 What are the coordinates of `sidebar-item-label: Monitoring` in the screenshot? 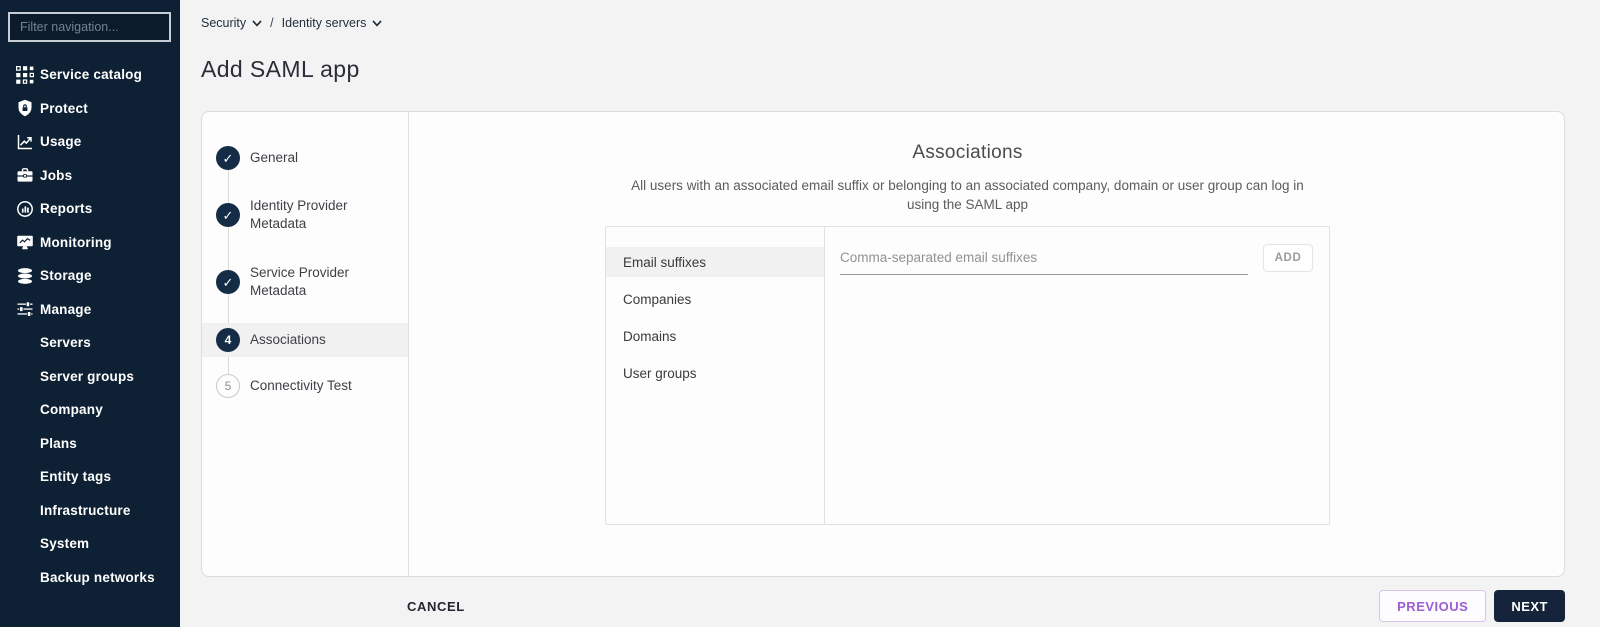 It's located at (76, 242).